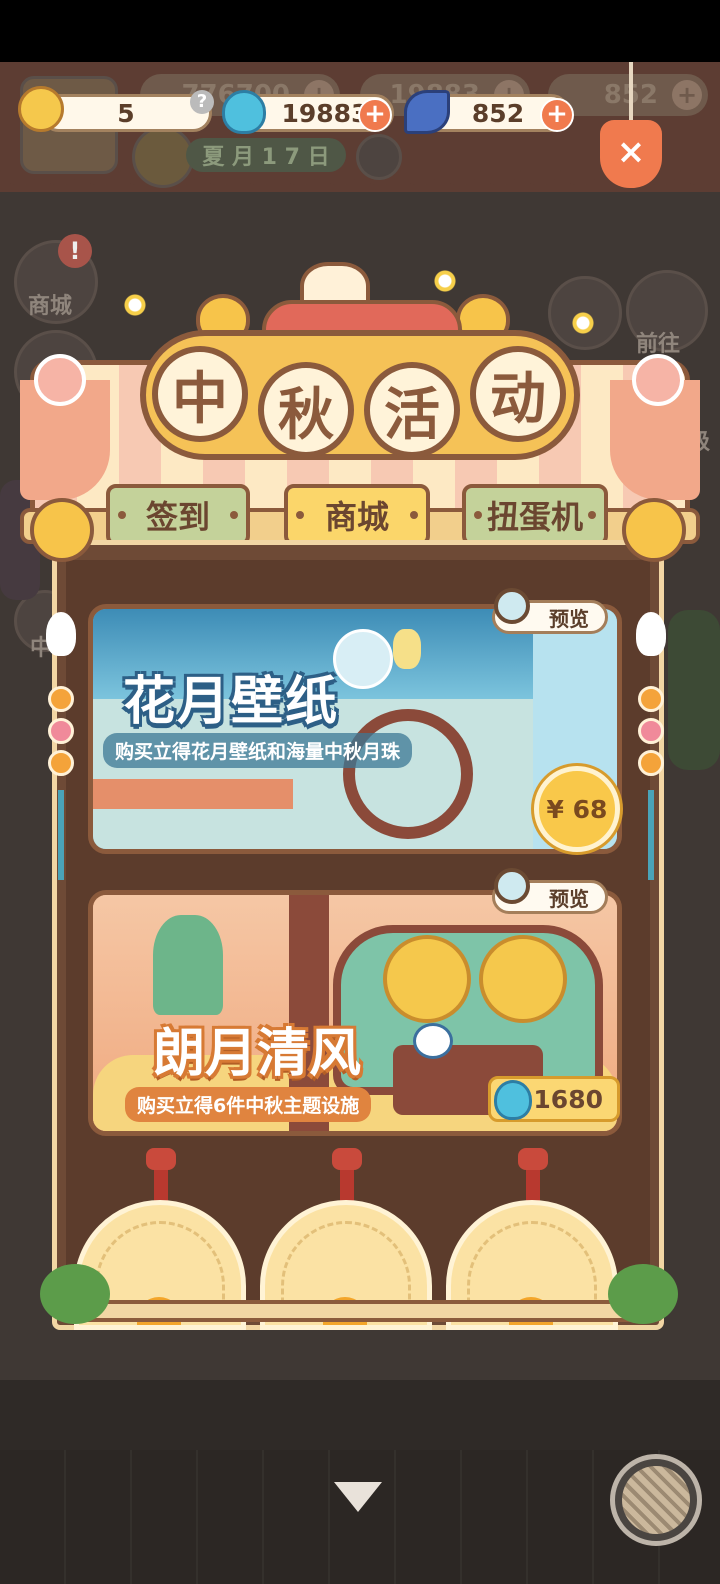 This screenshot has width=720, height=1584. What do you see at coordinates (557, 115) in the screenshot?
I see `add-feathers-button: +` at bounding box center [557, 115].